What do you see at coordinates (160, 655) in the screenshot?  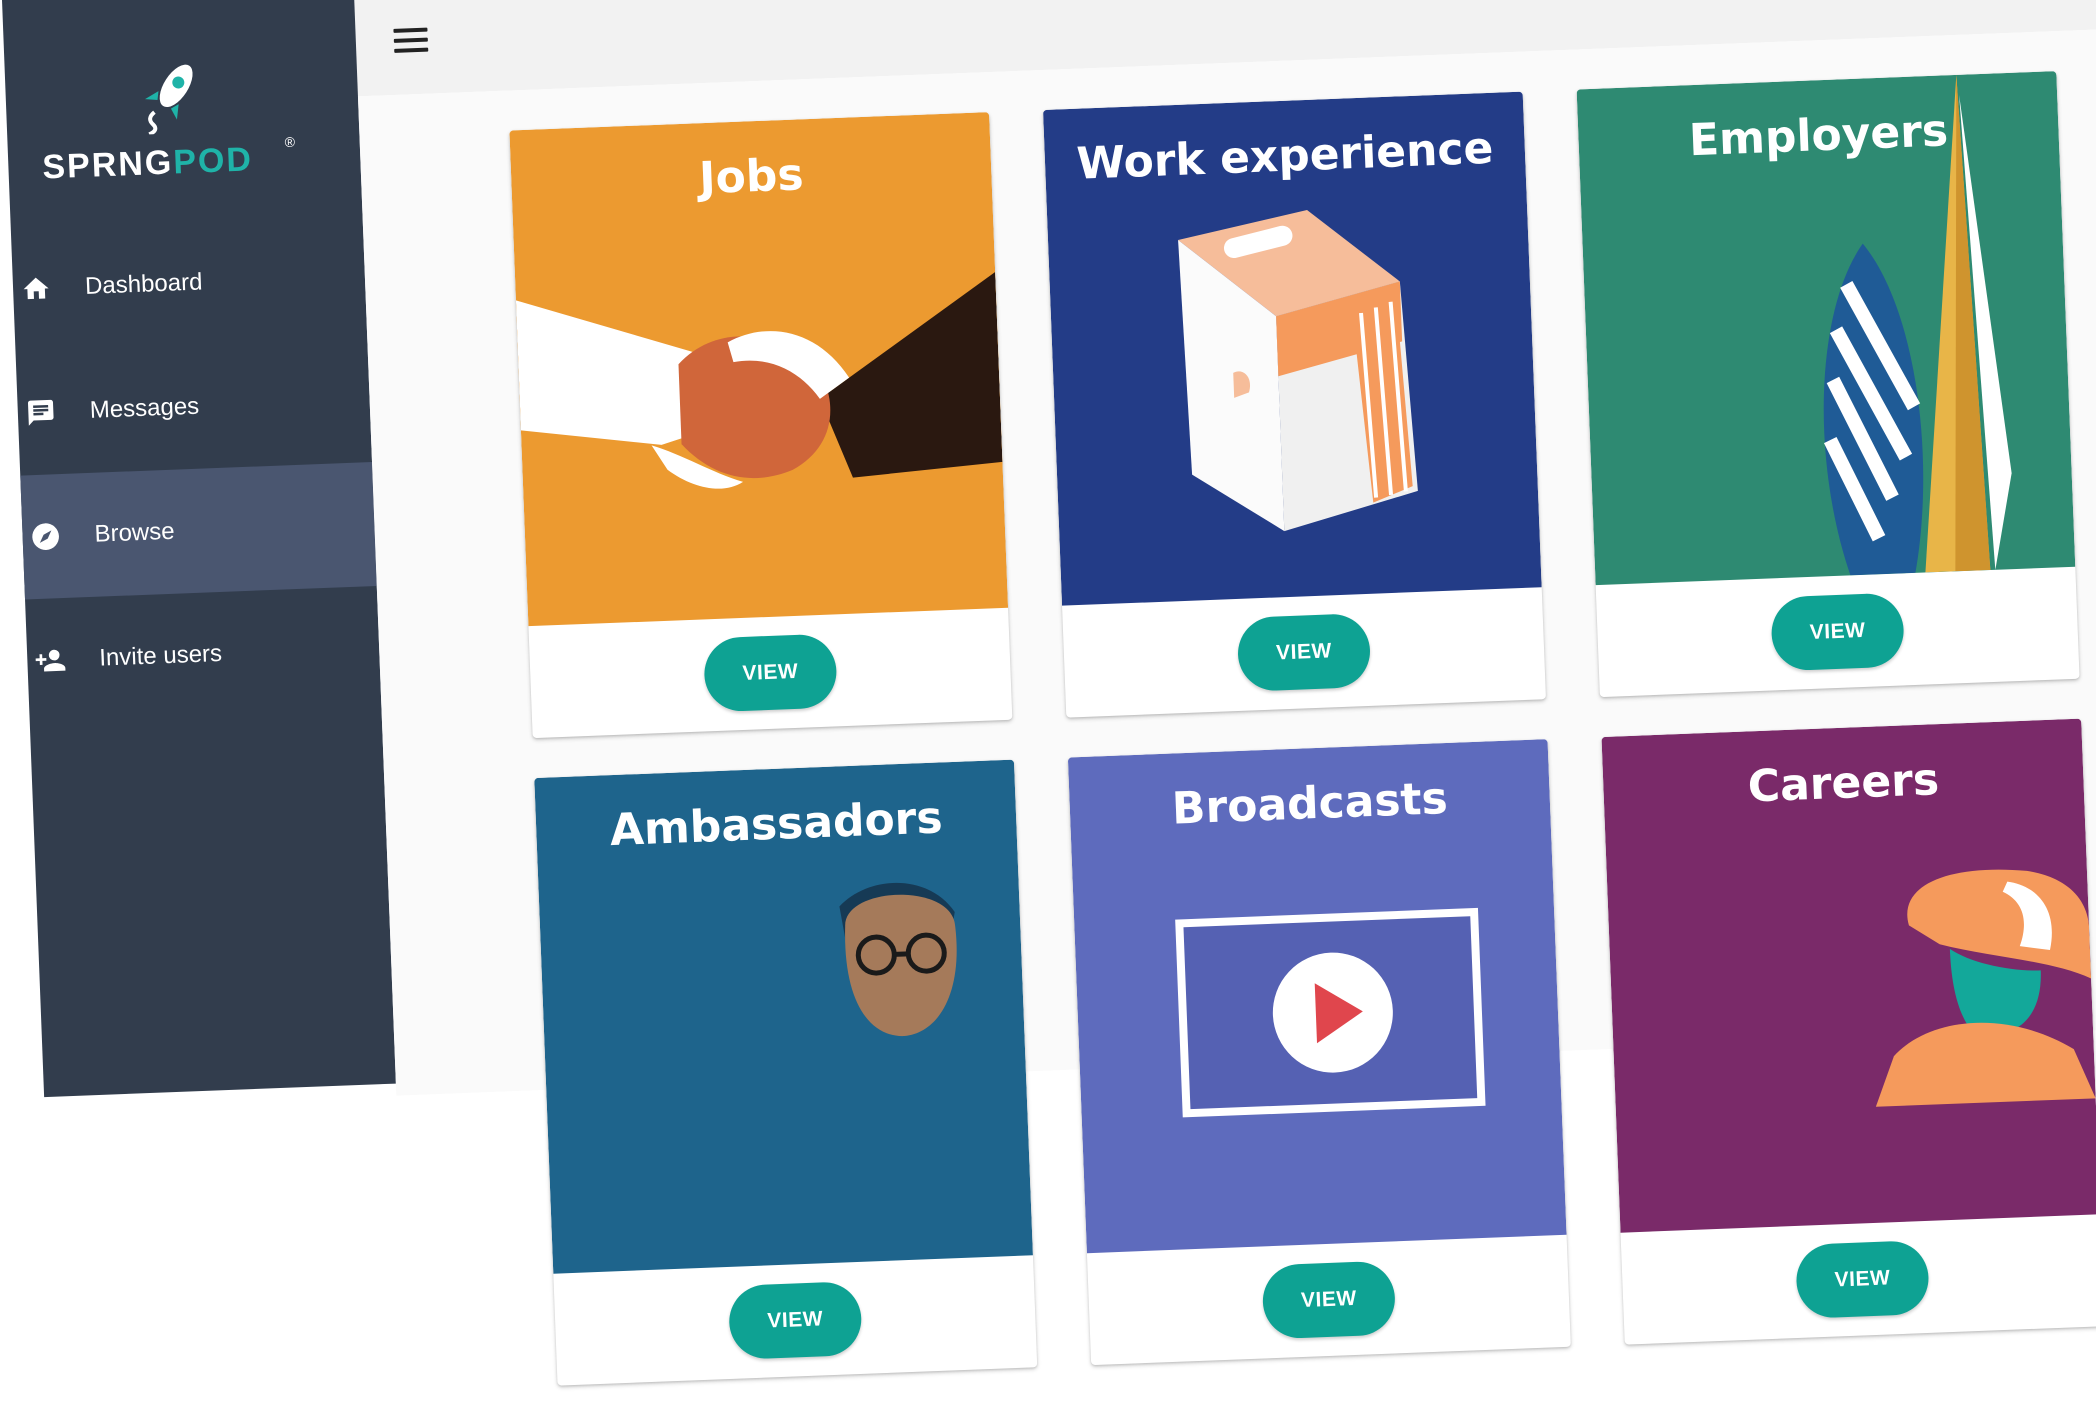 I see `sidebar-item-label: Invite users` at bounding box center [160, 655].